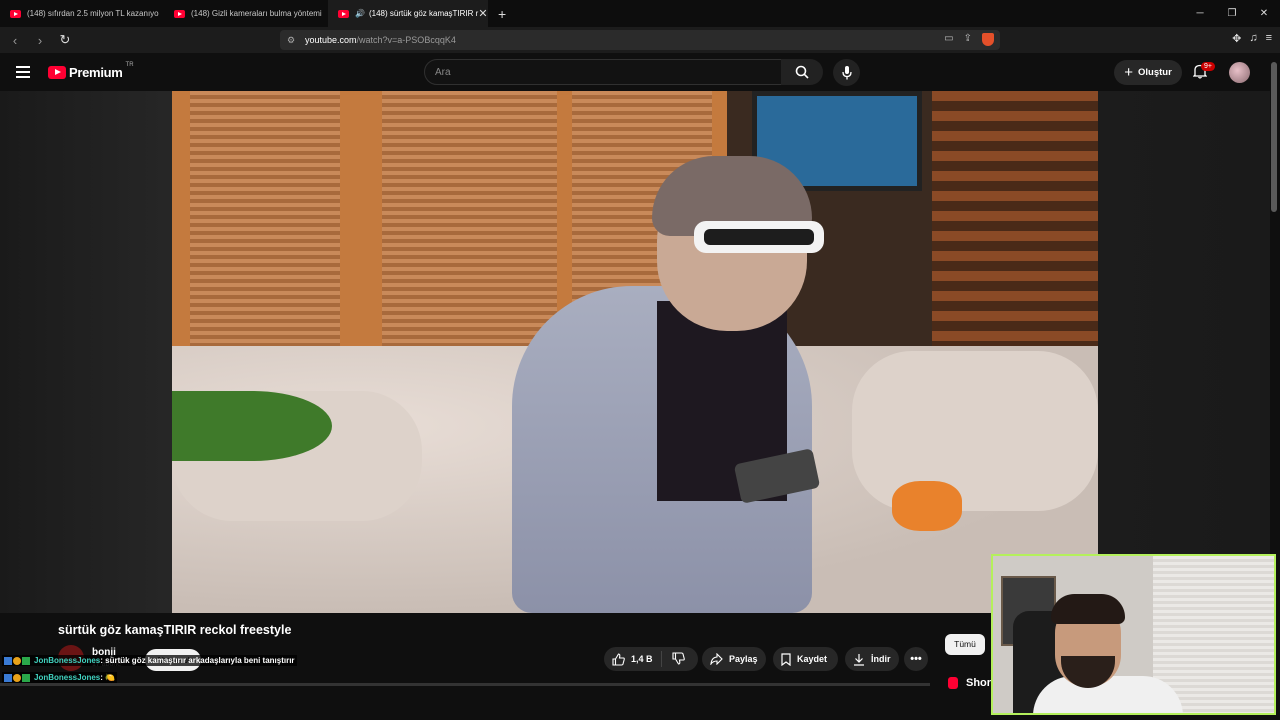 This screenshot has width=1280, height=720. I want to click on share-label: Paylaş, so click(743, 659).